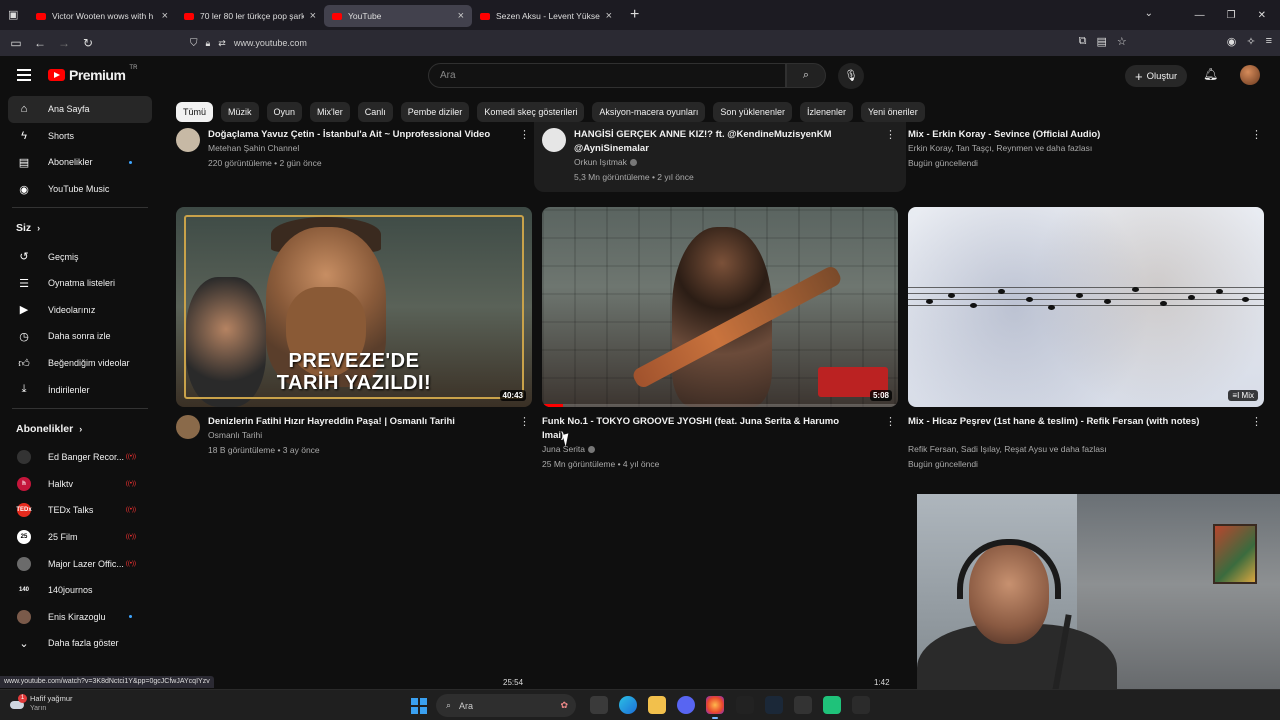 The image size is (1280, 720). I want to click on create-button: + Oluştur, so click(1156, 76).